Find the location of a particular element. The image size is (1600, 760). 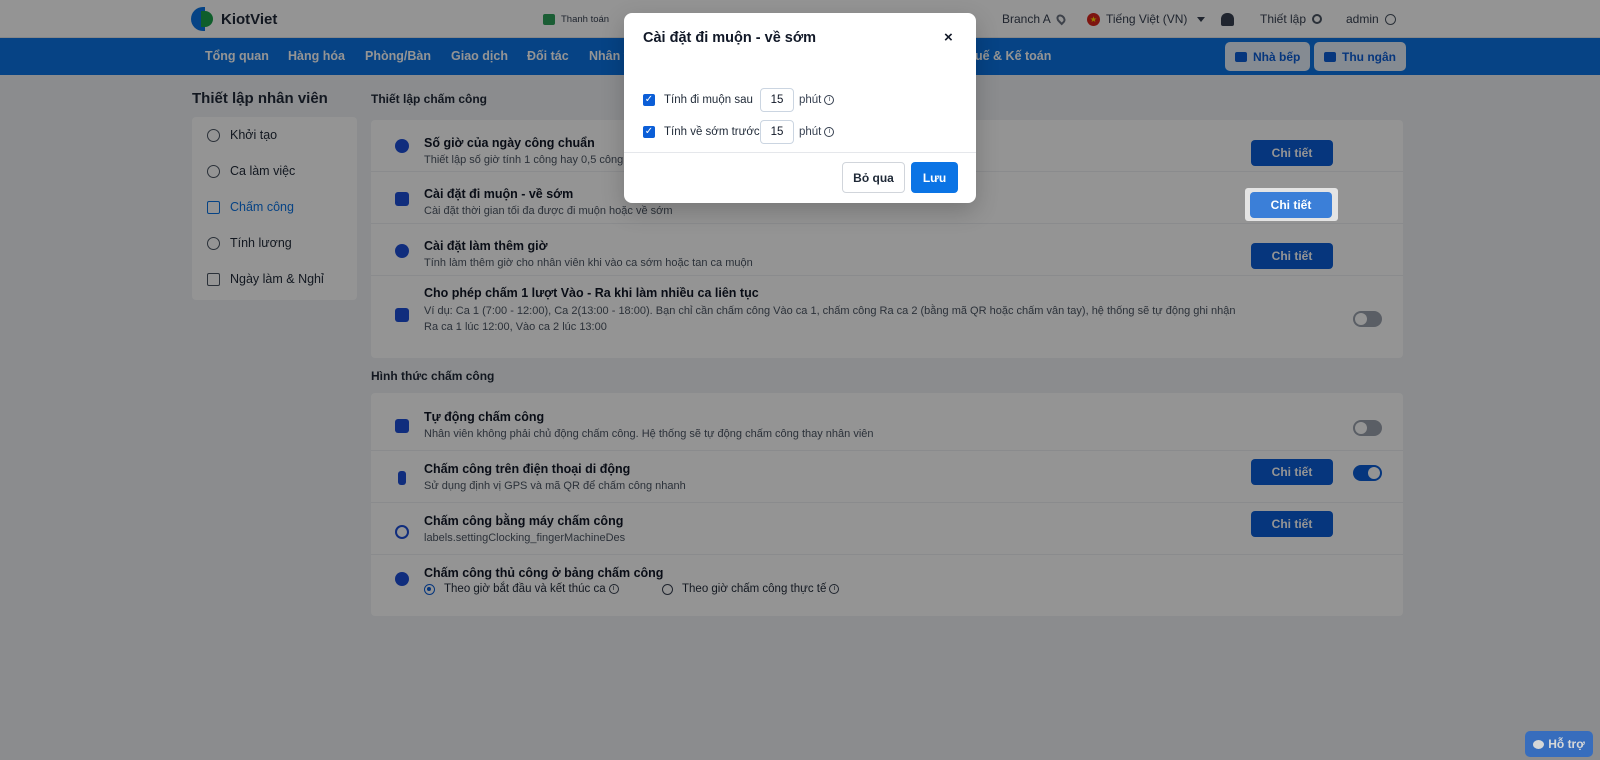

late-early-detail-button: Chi tiết is located at coordinates (1291, 205).